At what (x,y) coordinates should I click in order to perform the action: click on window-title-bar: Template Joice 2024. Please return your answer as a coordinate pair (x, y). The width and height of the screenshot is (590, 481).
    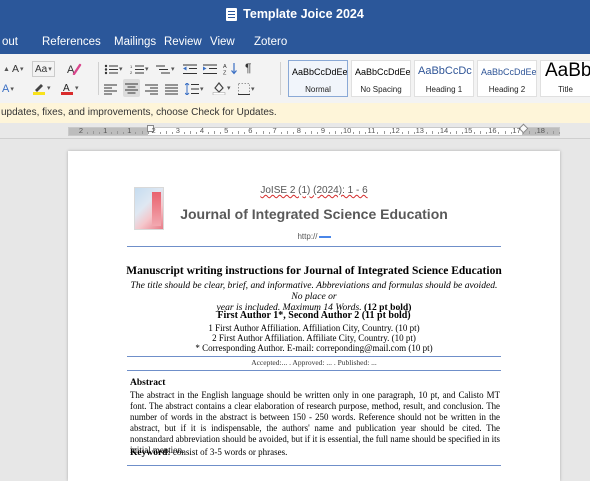
    Looking at the image, I should click on (295, 14).